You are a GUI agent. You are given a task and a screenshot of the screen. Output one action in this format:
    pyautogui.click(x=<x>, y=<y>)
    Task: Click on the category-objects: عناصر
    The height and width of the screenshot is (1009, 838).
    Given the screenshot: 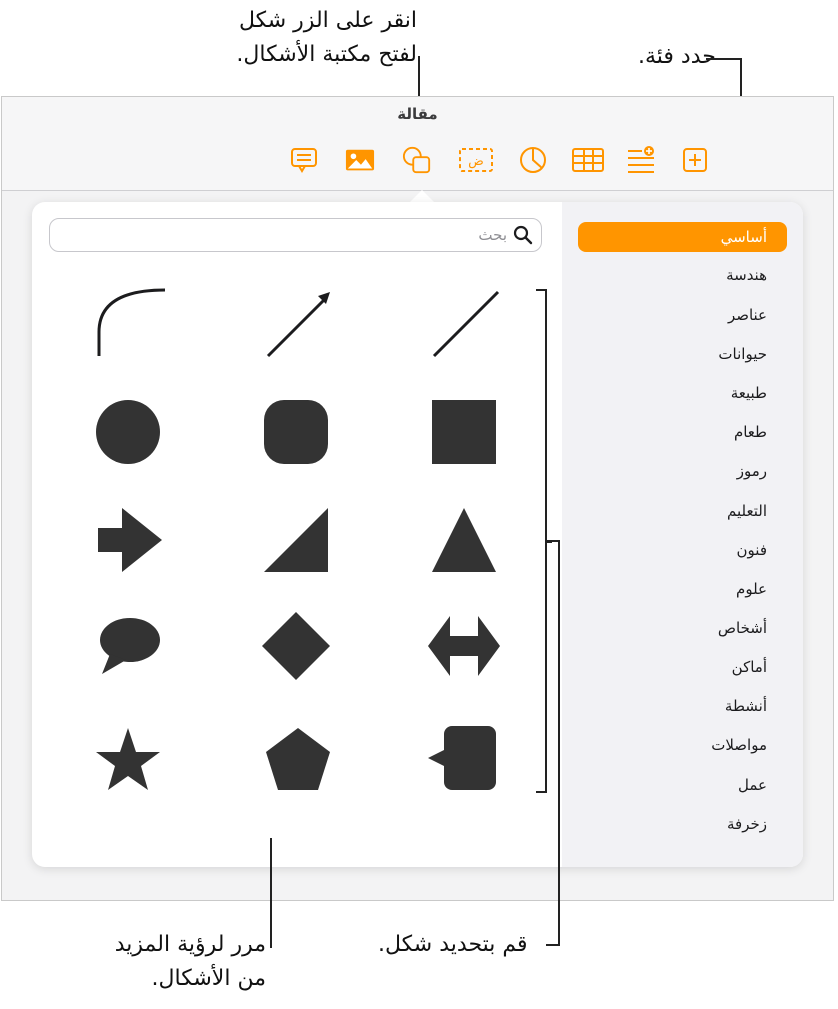 What is the action you would take?
    pyautogui.click(x=747, y=315)
    